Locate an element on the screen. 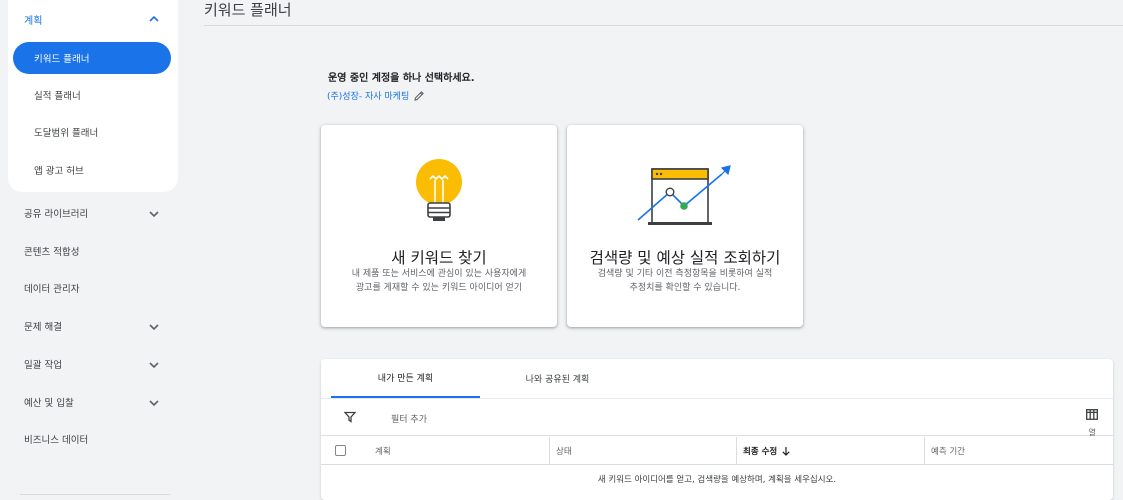  sidebar-item-label: 콘텐츠 적합성 is located at coordinates (52, 252).